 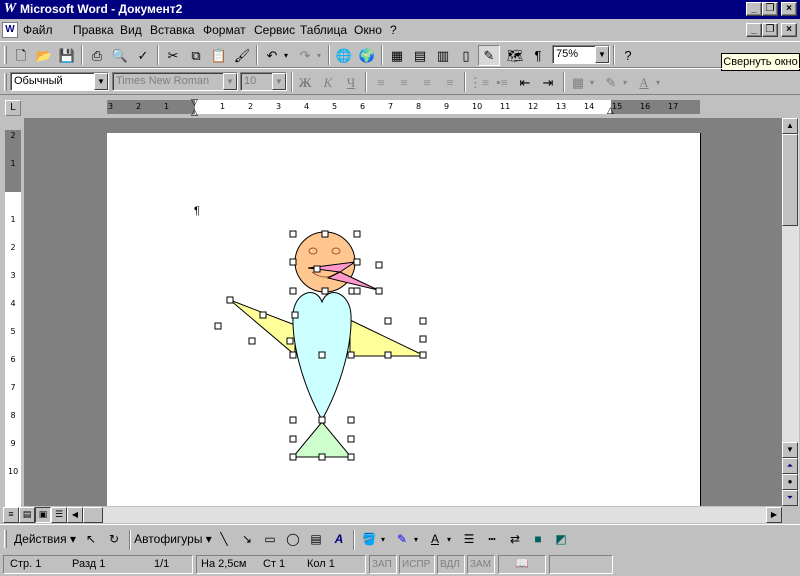 I want to click on previous-page-icon: ⏶, so click(x=790, y=466).